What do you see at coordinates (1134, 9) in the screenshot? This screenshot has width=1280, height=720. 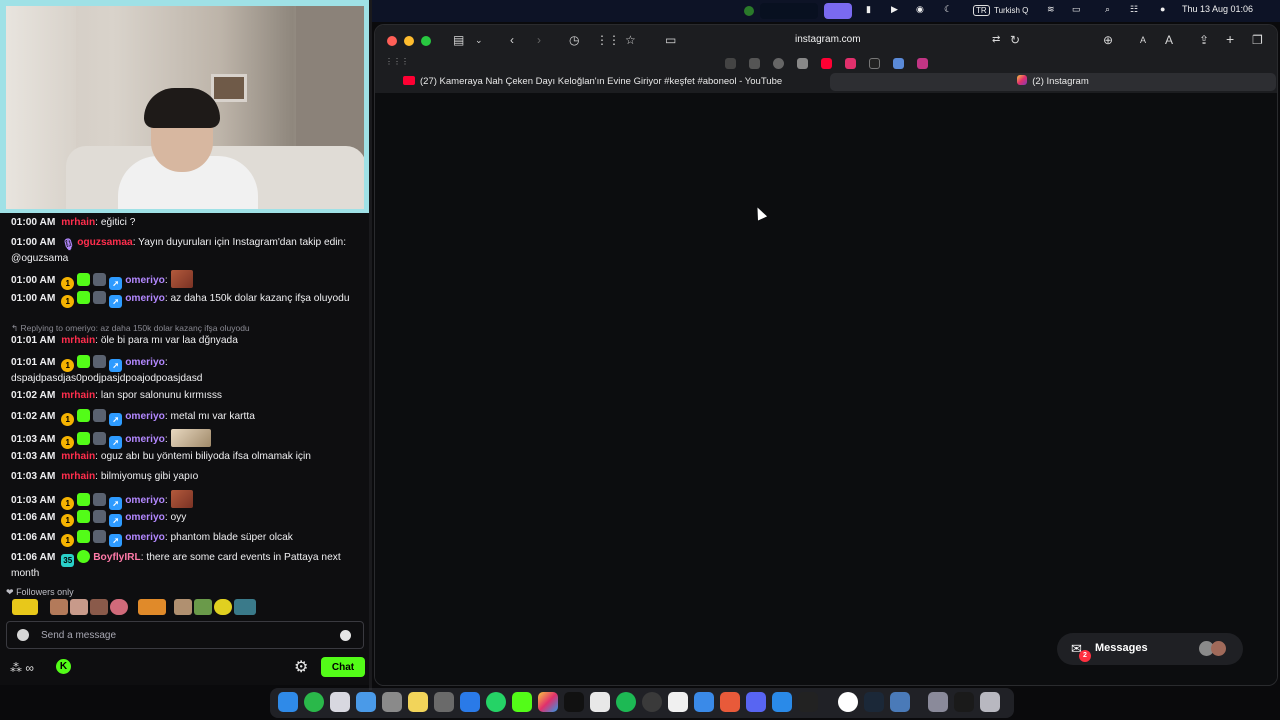 I see `control-center-icon: ☷` at bounding box center [1134, 9].